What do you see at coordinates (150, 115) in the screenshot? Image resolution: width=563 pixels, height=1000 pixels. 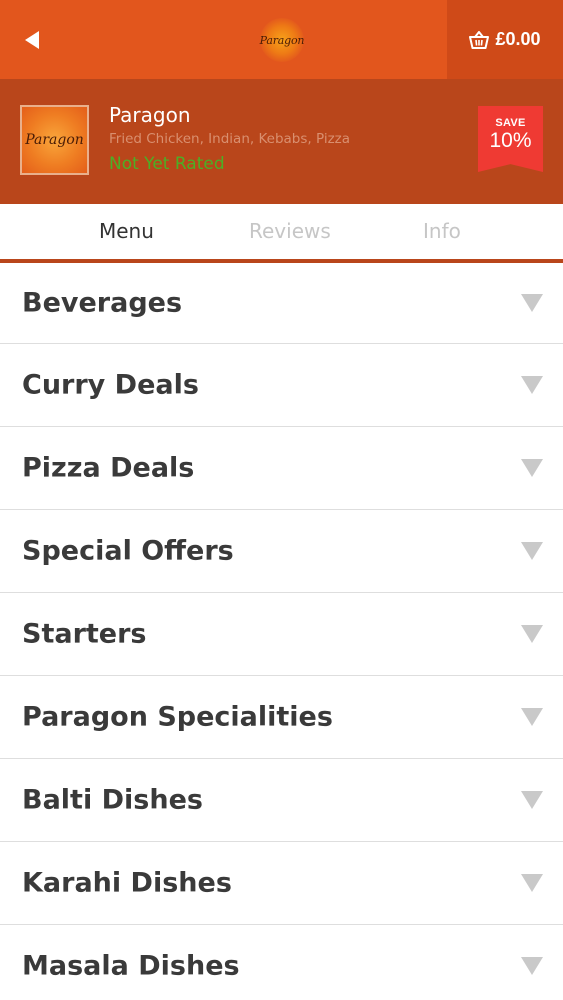 I see `restaurant-name: Paragon` at bounding box center [150, 115].